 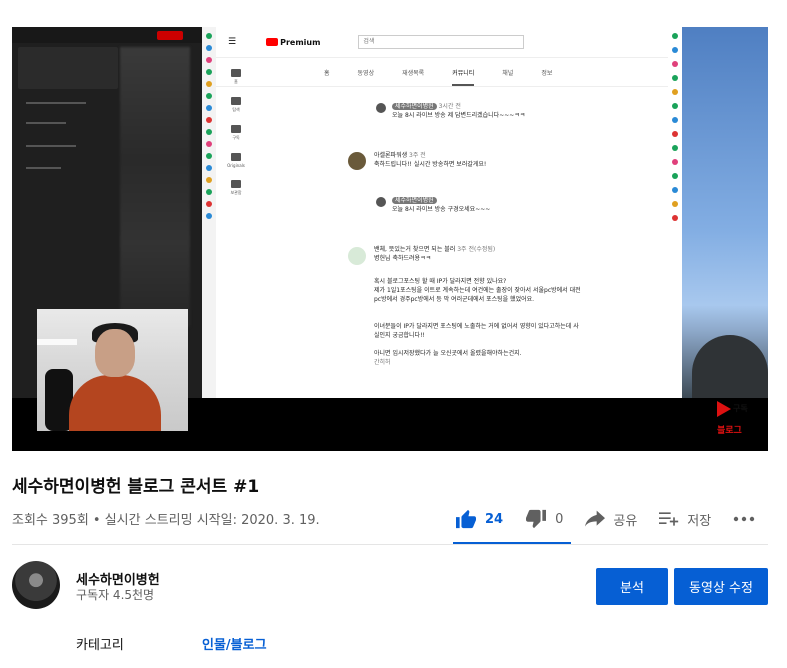 What do you see at coordinates (669, 519) in the screenshot?
I see `playlist-add-icon` at bounding box center [669, 519].